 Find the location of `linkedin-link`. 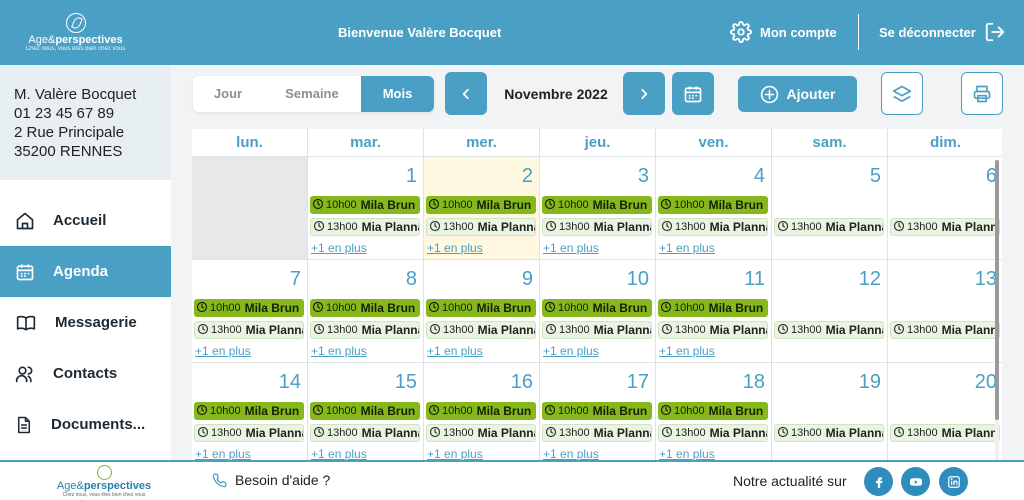

linkedin-link is located at coordinates (953, 481).